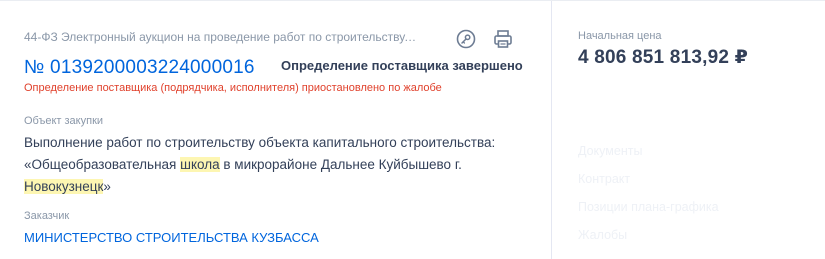 The image size is (825, 259). Describe the element at coordinates (620, 36) in the screenshot. I see `initial-price-label: Начальная цена` at that location.